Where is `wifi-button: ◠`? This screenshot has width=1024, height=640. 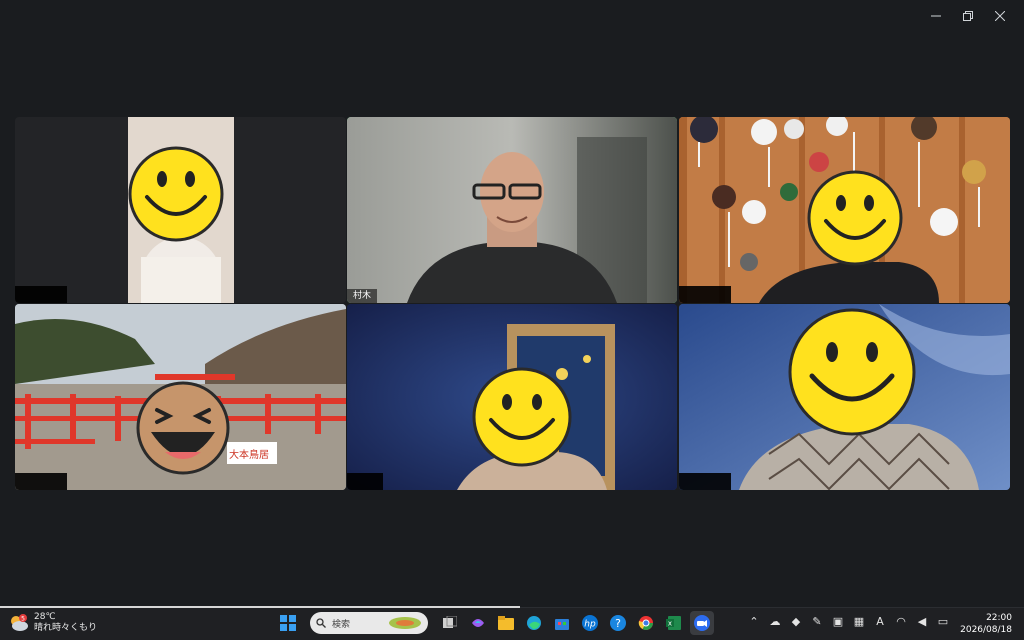
wifi-button: ◠ is located at coordinates (901, 621).